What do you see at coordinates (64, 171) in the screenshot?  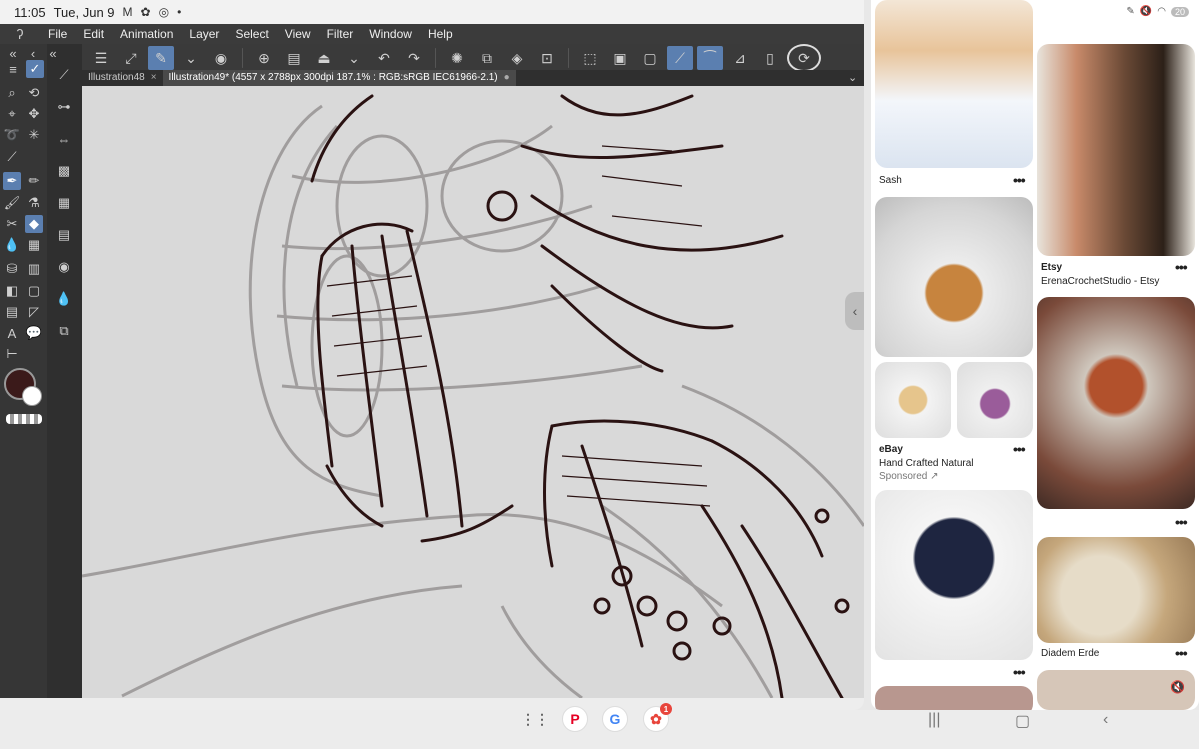 I see `color-set-icon: ▩` at bounding box center [64, 171].